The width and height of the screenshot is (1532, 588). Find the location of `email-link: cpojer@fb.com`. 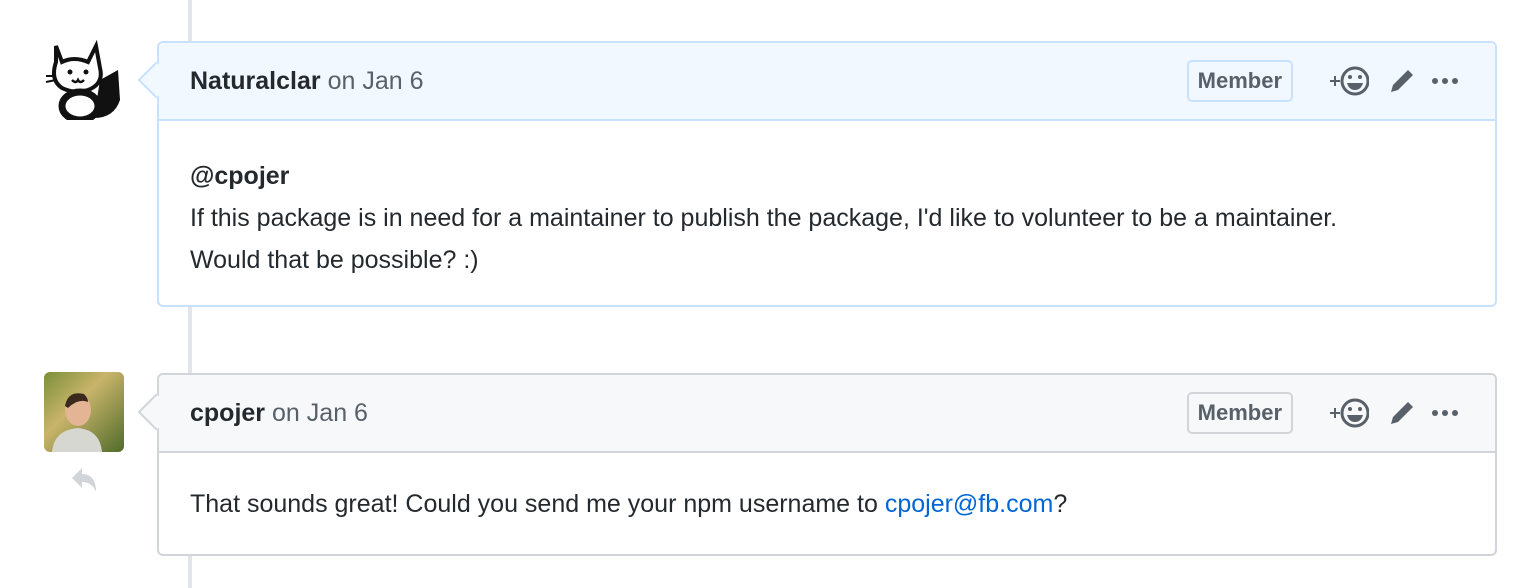

email-link: cpojer@fb.com is located at coordinates (969, 504).